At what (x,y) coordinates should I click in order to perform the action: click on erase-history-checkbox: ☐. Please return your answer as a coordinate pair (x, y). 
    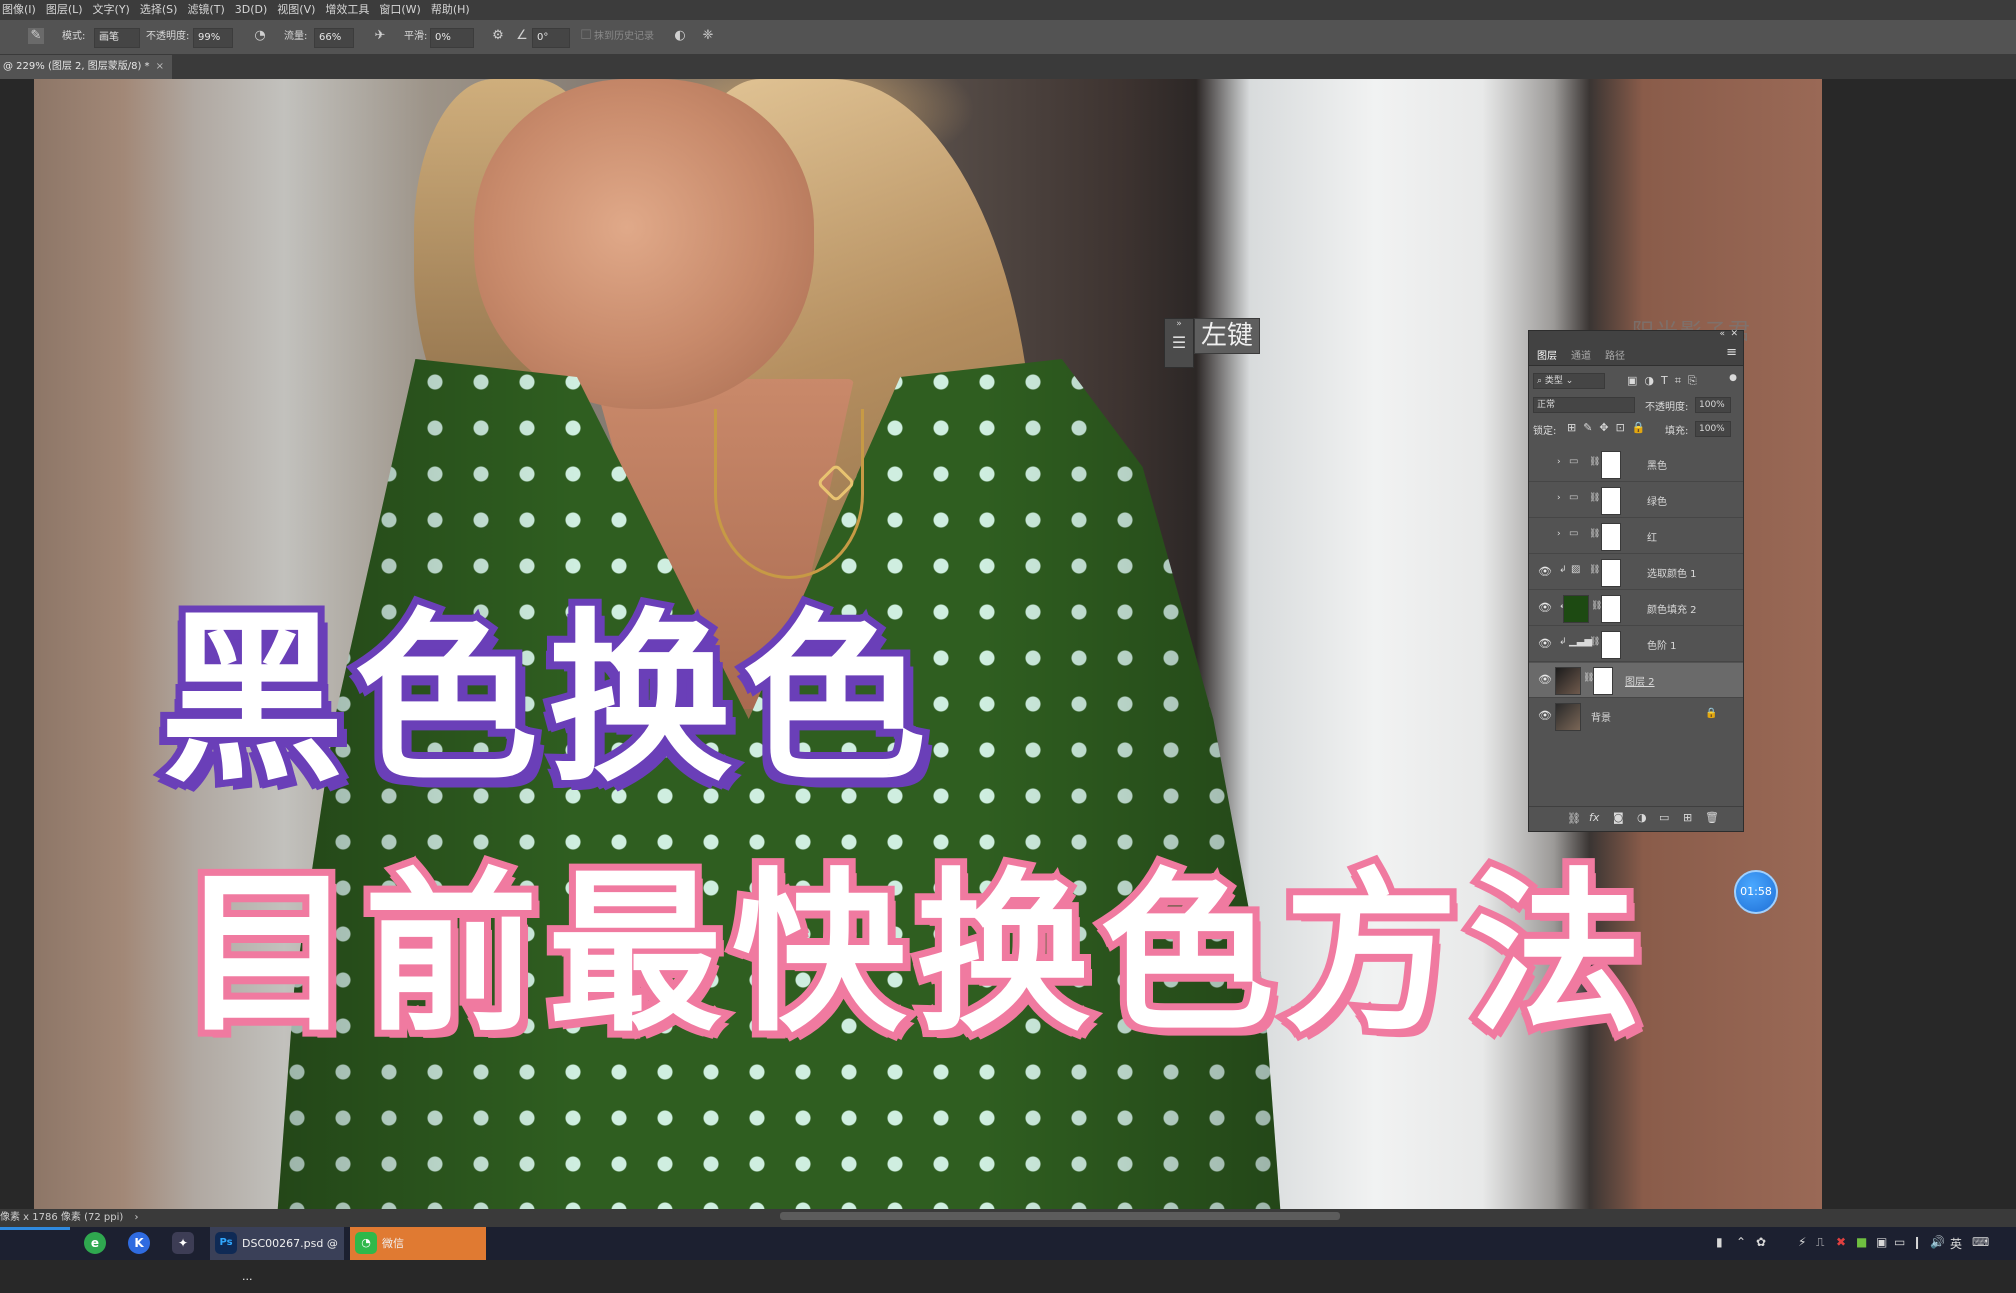
    Looking at the image, I should click on (586, 36).